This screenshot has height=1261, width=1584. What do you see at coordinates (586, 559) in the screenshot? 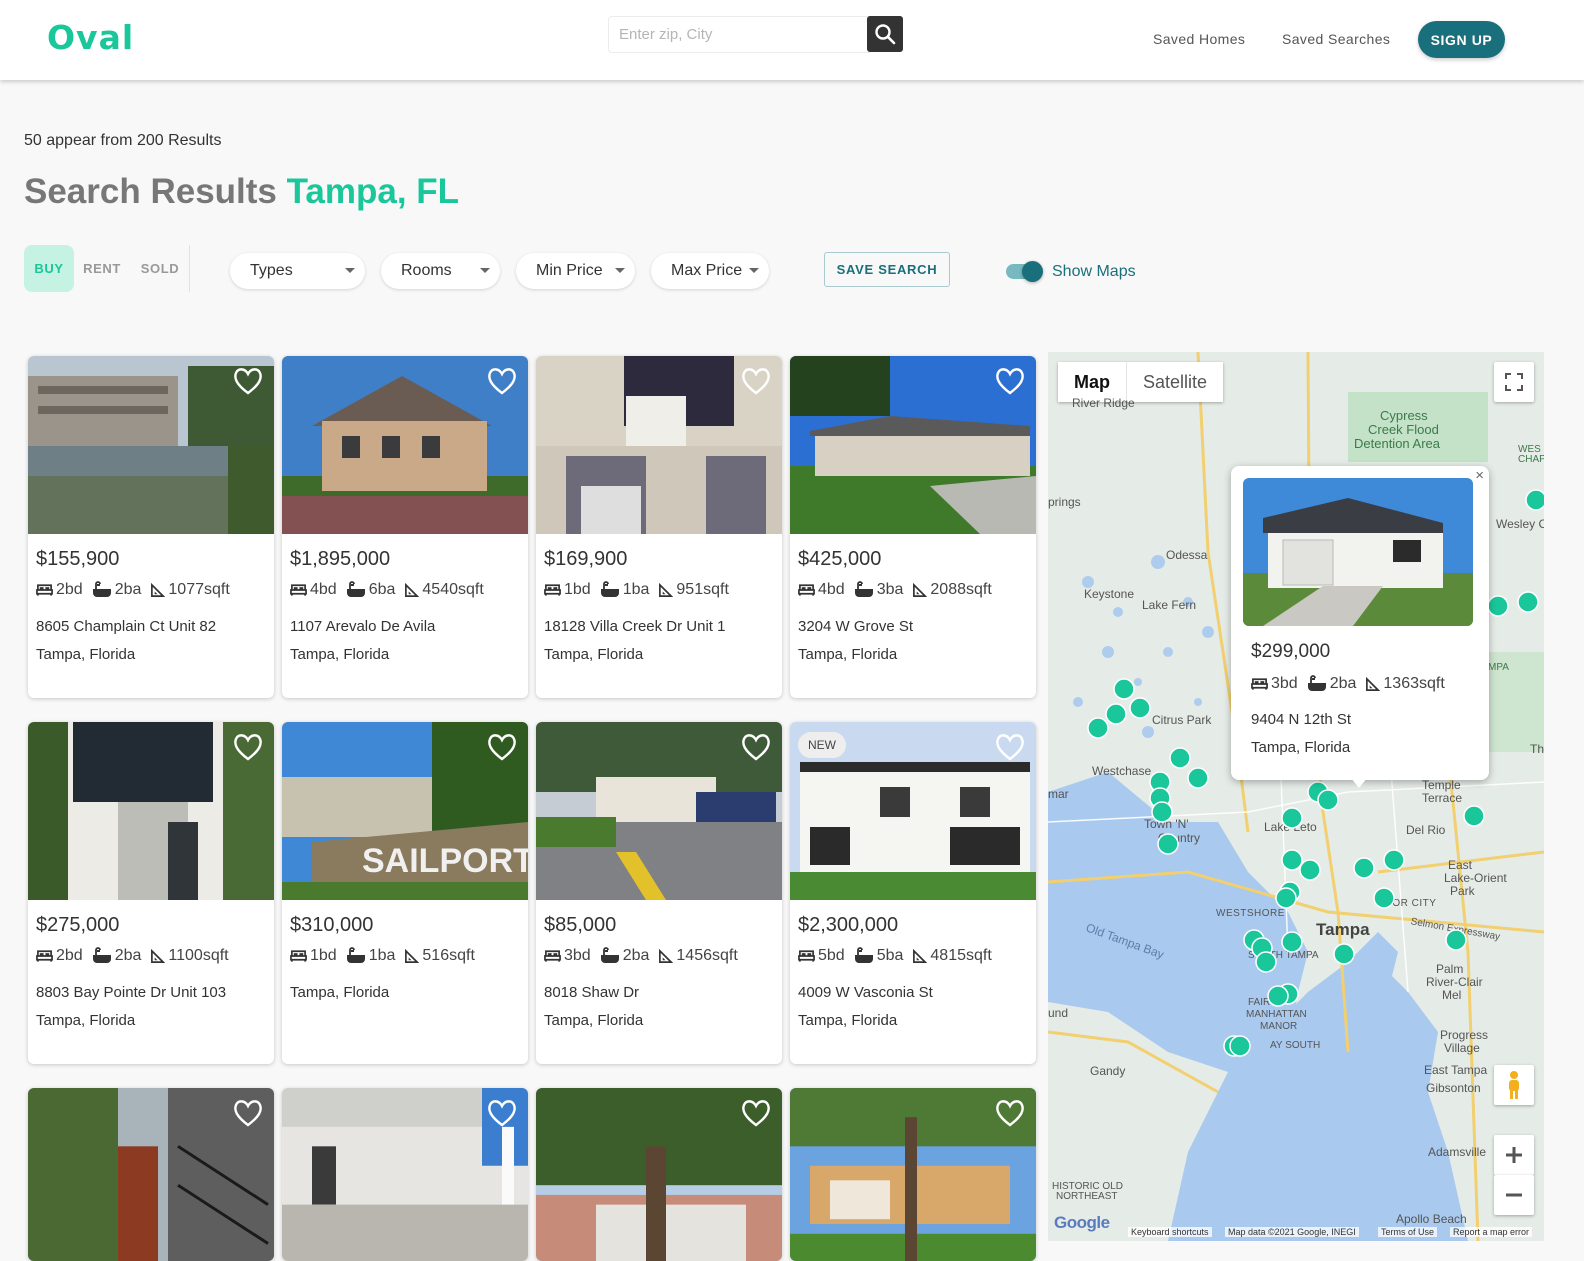
I see `listing-price: $169,900` at bounding box center [586, 559].